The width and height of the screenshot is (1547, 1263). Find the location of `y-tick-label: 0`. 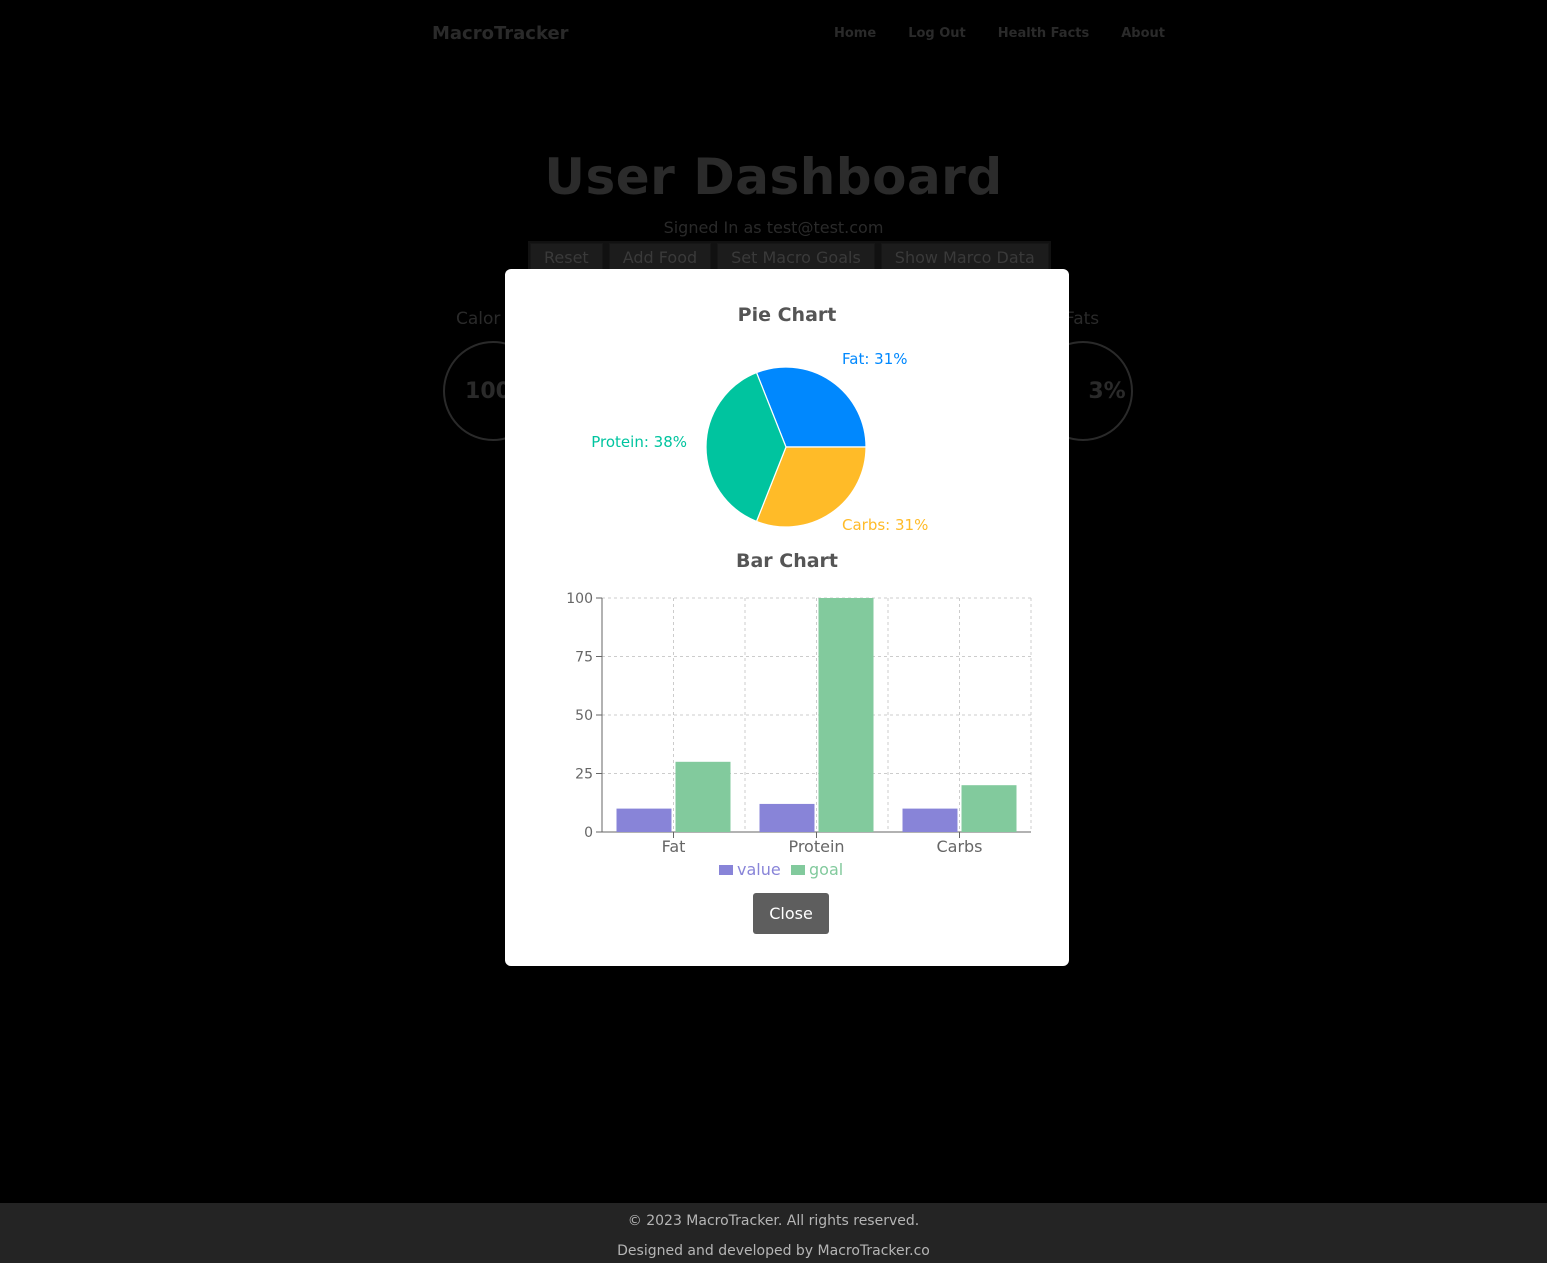

y-tick-label: 0 is located at coordinates (588, 833).